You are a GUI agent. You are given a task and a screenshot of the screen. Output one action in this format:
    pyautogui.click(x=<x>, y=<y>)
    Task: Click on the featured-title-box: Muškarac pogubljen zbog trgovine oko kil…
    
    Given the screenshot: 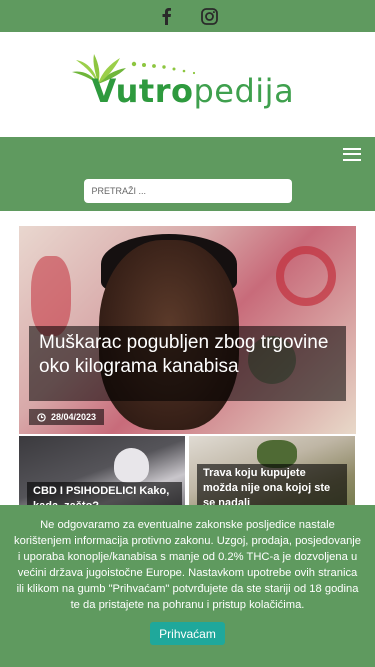 What is the action you would take?
    pyautogui.click(x=187, y=363)
    